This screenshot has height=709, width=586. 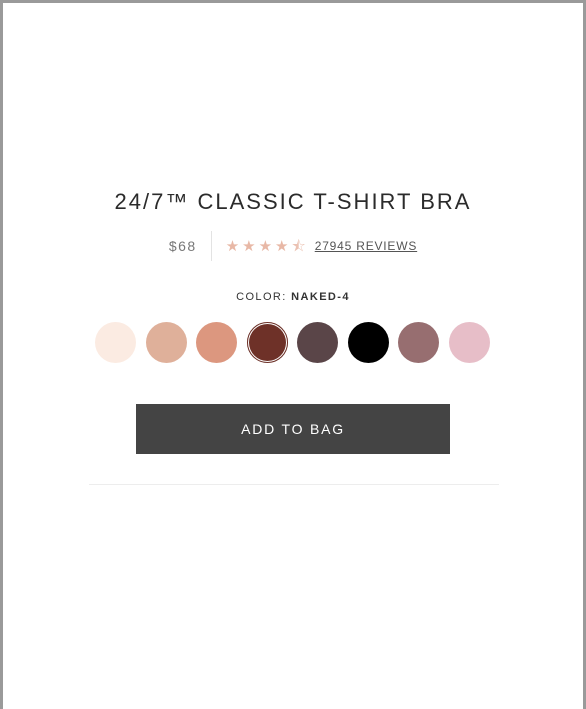 What do you see at coordinates (294, 484) in the screenshot?
I see `horizontal-divider` at bounding box center [294, 484].